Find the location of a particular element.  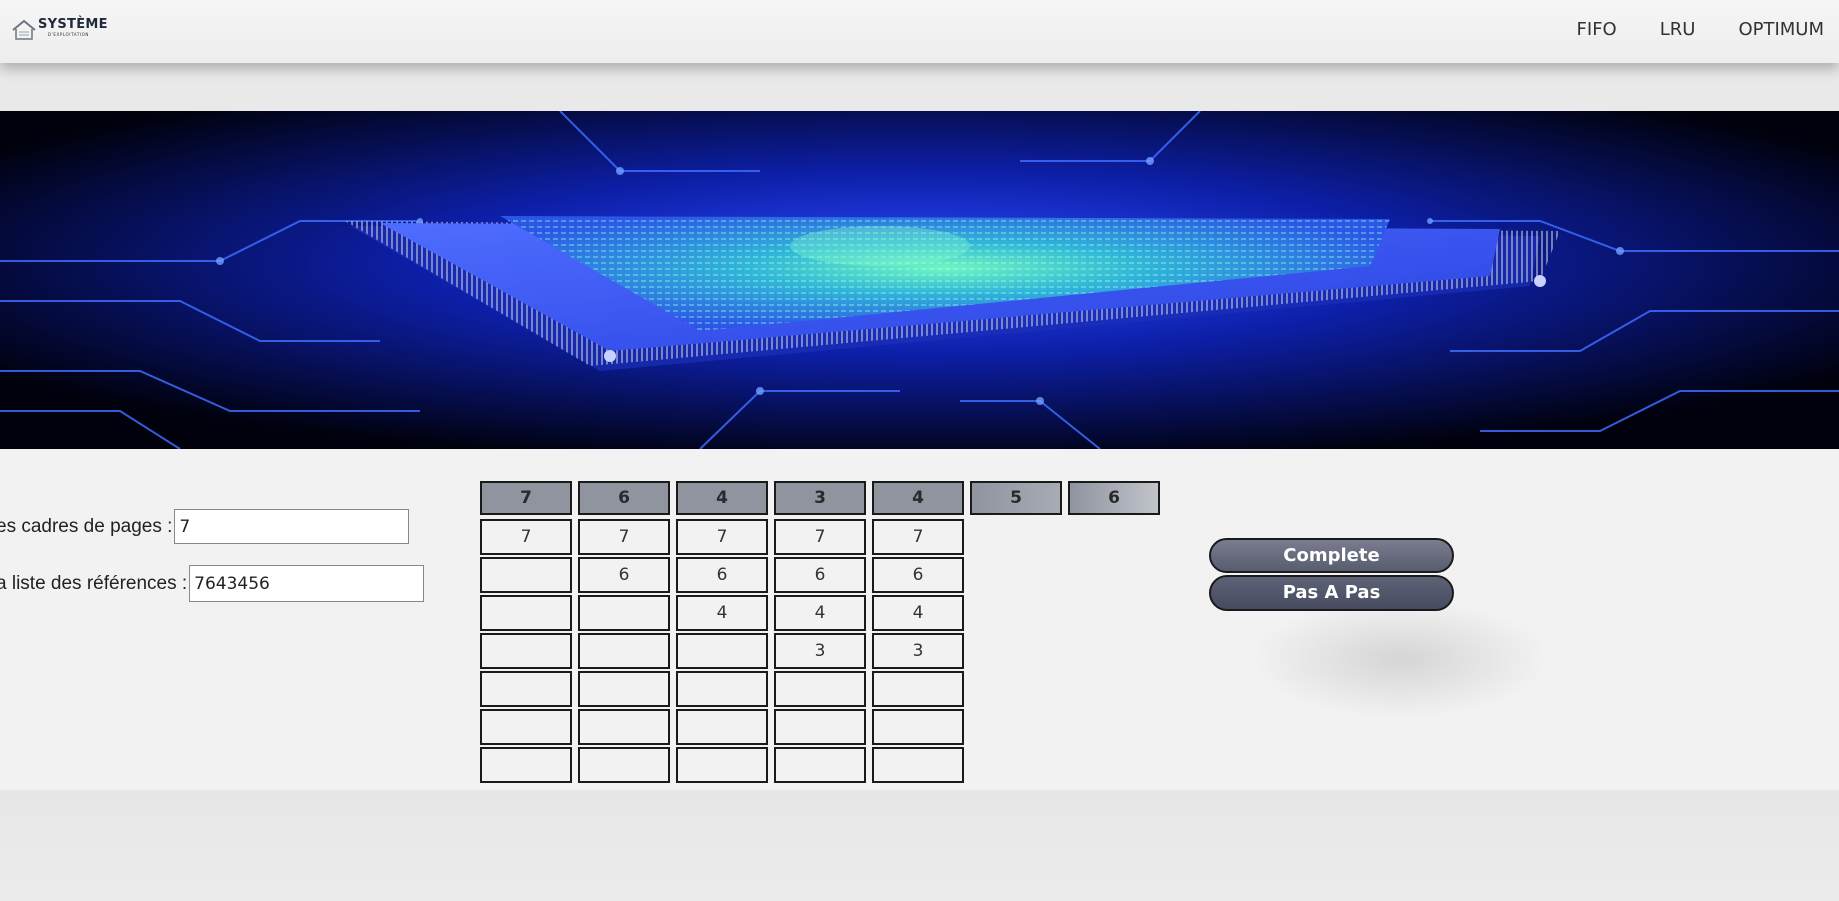

navbar: SYSTÈME D'EXPLOITATION FIFO LRU OPTIMUM is located at coordinates (919, 31).